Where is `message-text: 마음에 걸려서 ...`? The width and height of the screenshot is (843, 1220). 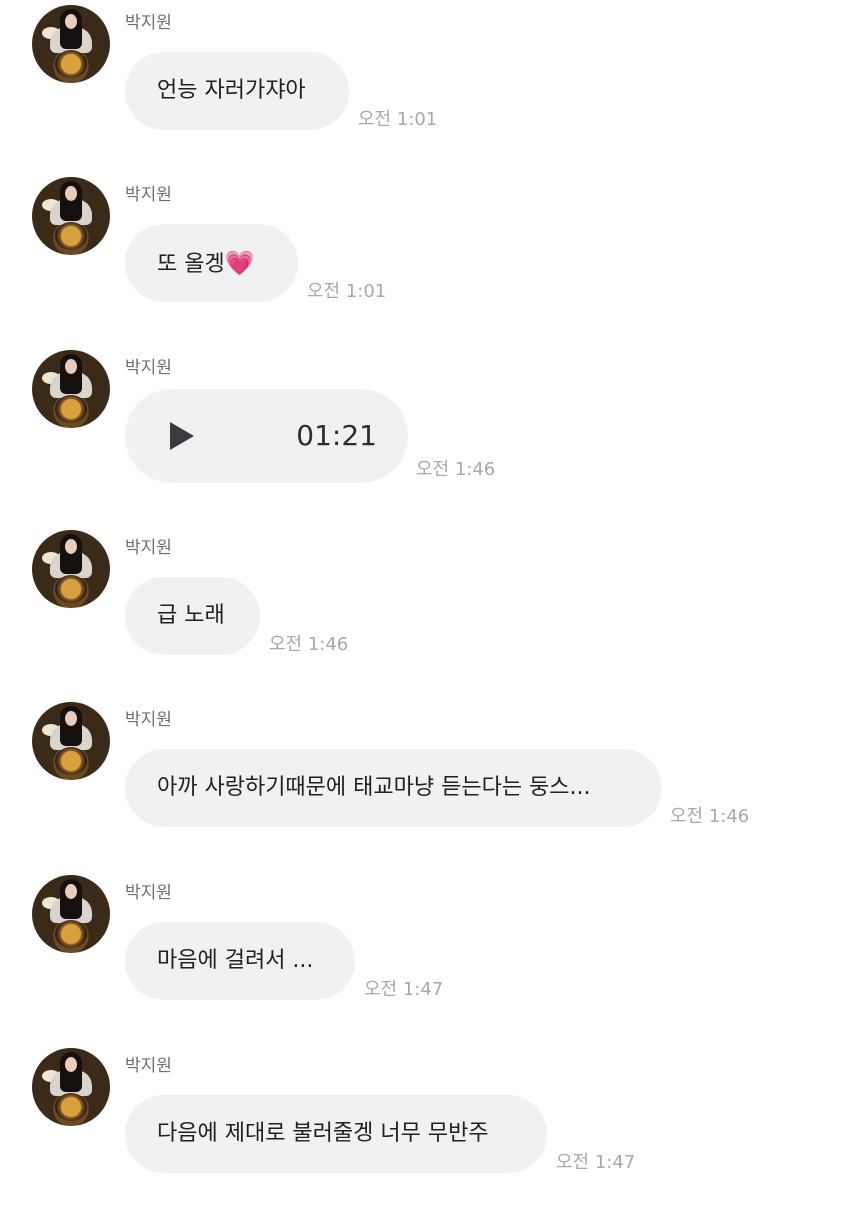 message-text: 마음에 걸려서 ... is located at coordinates (235, 960).